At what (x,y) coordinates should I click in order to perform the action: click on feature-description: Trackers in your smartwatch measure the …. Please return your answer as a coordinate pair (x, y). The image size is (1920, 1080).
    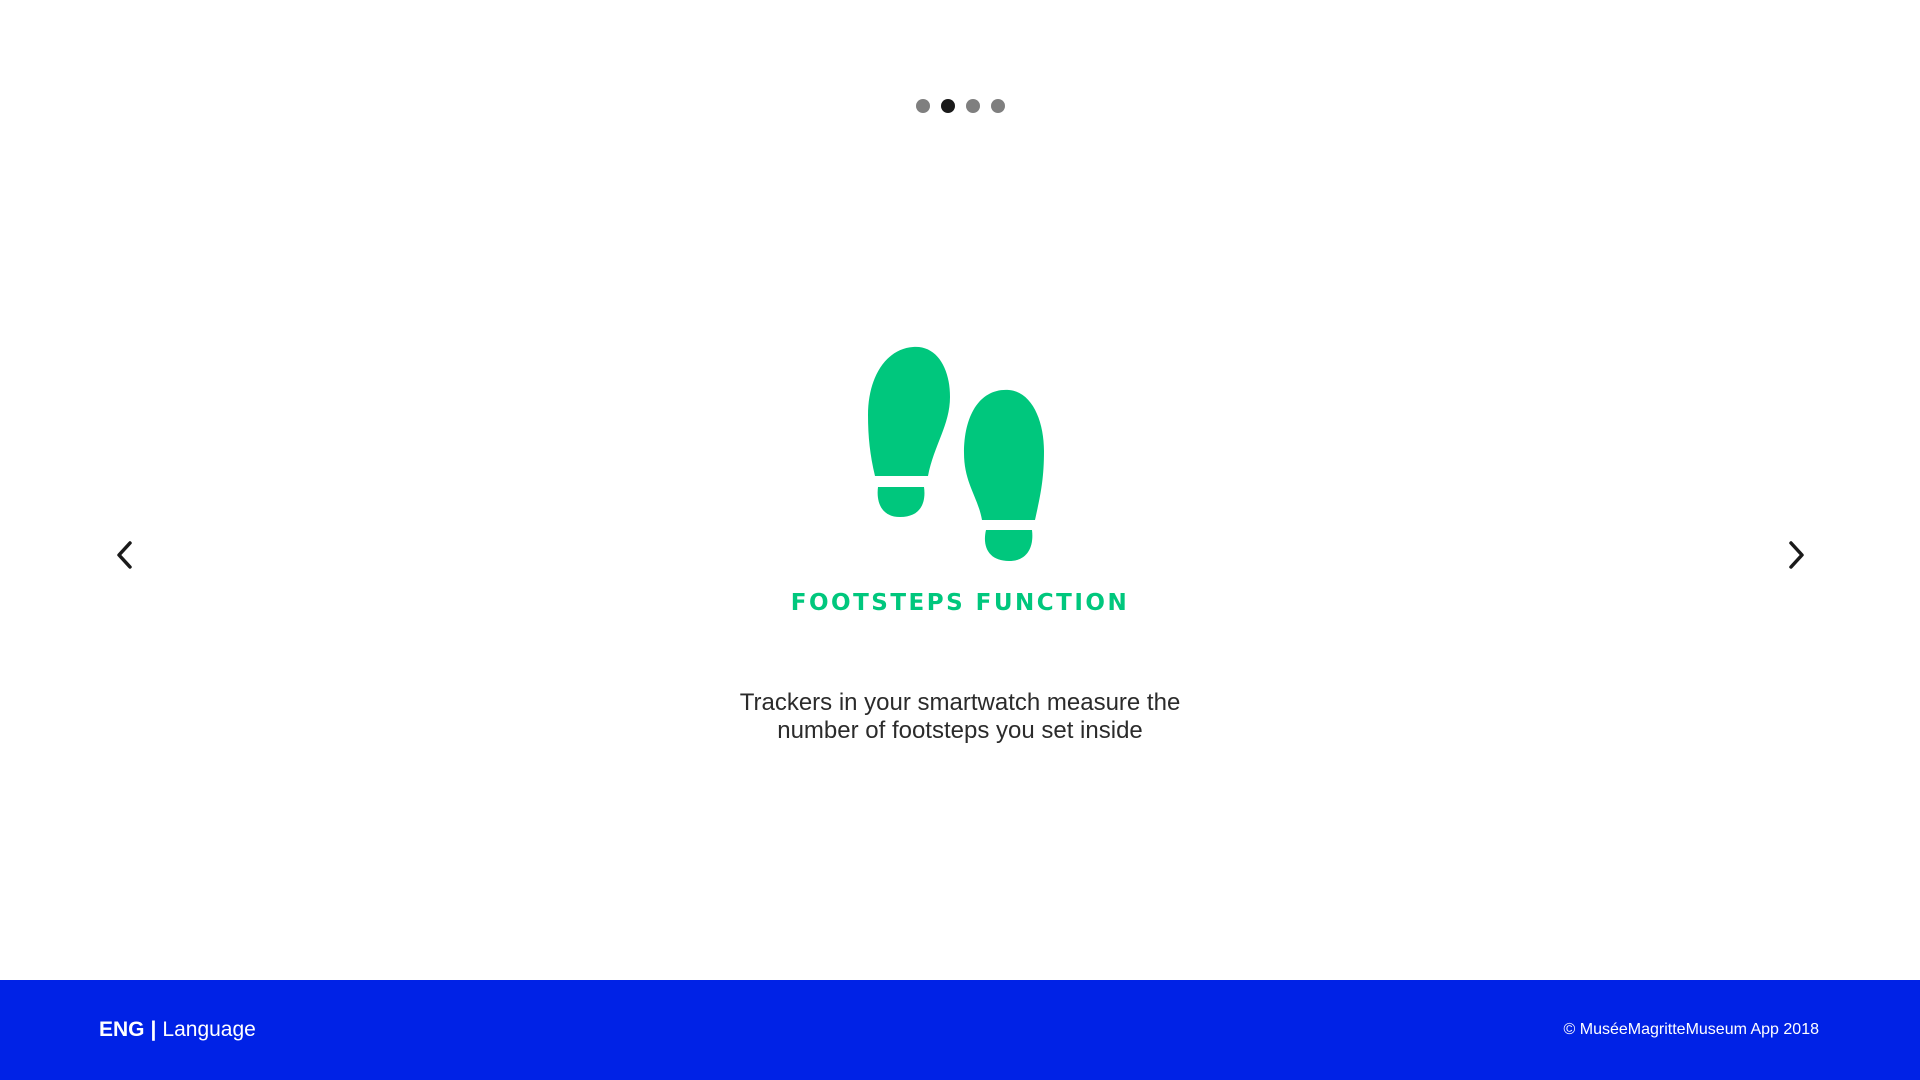
    Looking at the image, I should click on (960, 717).